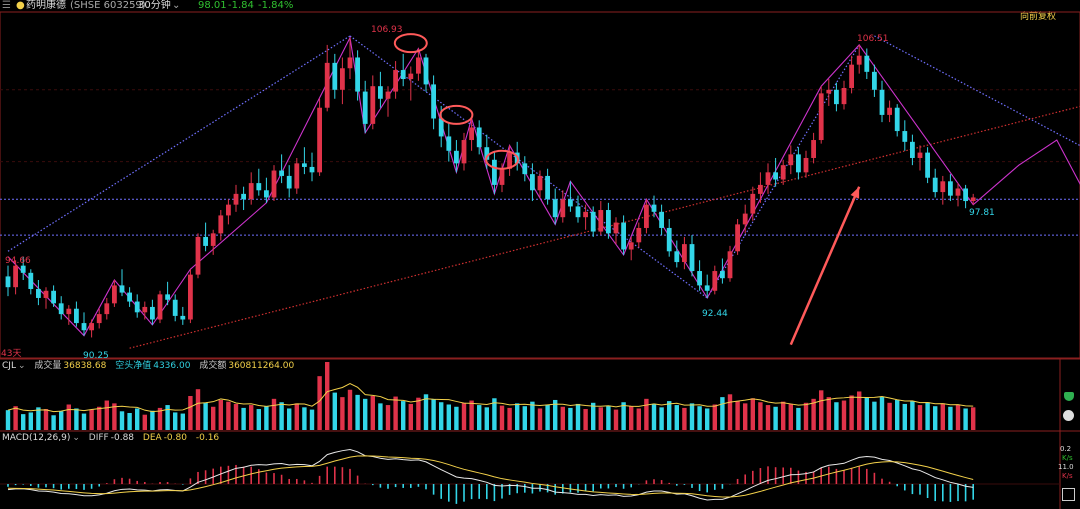 The image size is (1080, 509). What do you see at coordinates (1069, 396) in the screenshot?
I see `shield-icon` at bounding box center [1069, 396].